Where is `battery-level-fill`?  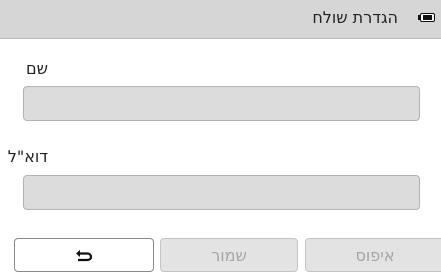
battery-level-fill is located at coordinates (427, 17).